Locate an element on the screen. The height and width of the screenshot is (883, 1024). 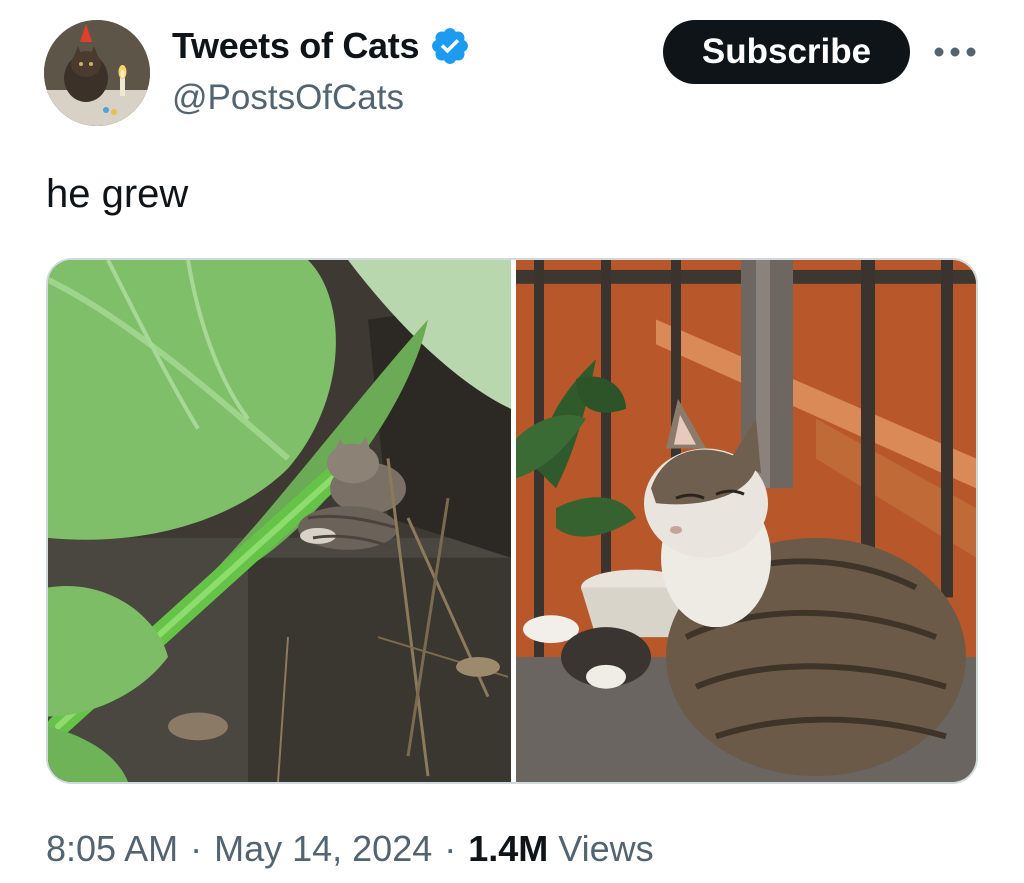
tweet-text: he grew is located at coordinates (117, 194).